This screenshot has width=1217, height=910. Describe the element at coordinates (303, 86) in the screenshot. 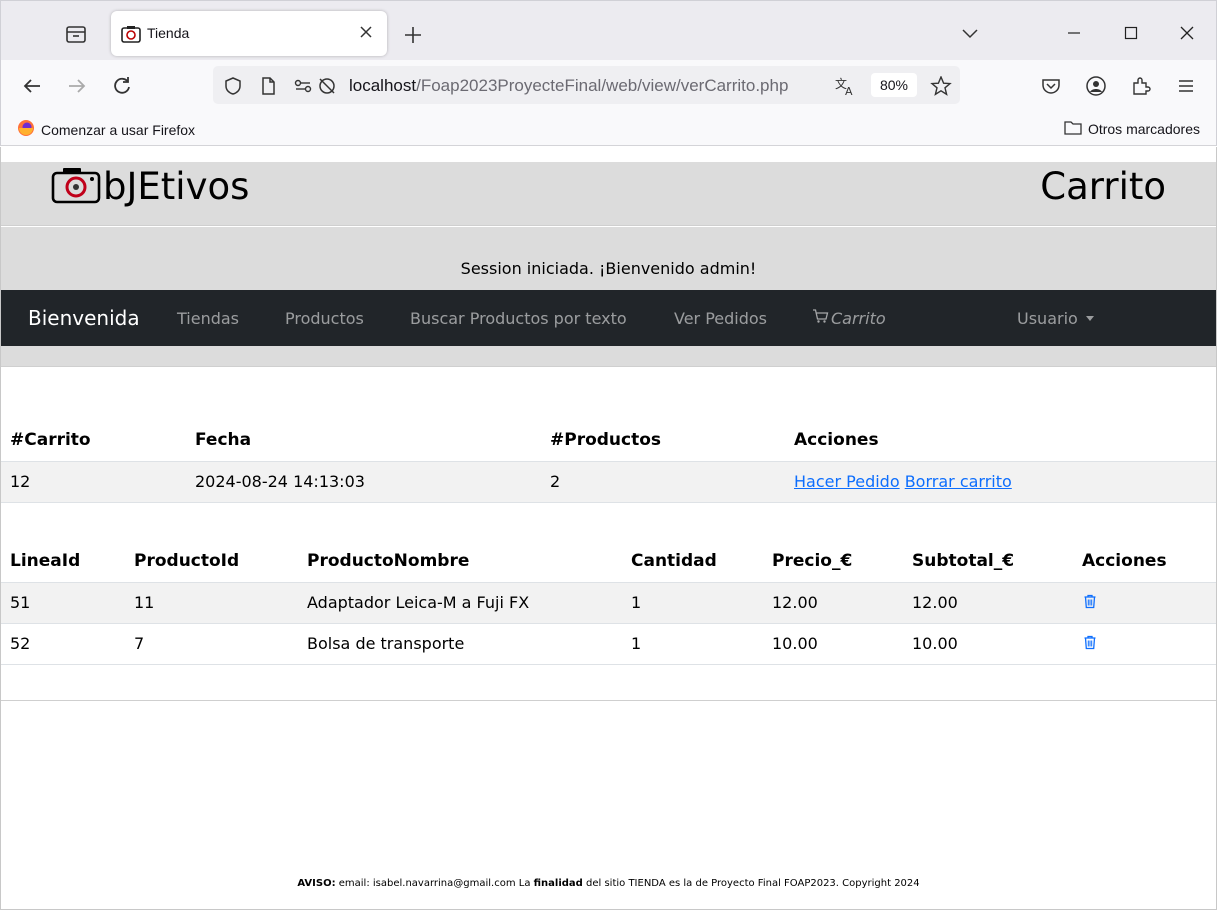

I see `permissions-icon` at that location.